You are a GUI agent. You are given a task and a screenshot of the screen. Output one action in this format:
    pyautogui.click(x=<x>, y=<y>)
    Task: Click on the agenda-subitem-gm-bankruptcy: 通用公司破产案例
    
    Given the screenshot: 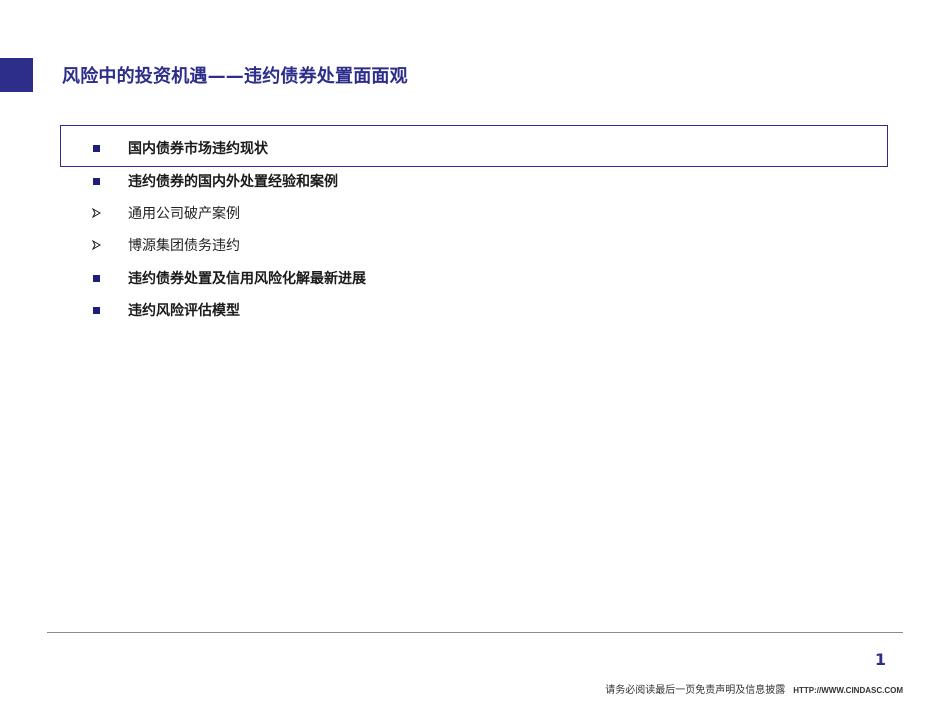 What is the action you would take?
    pyautogui.click(x=165, y=213)
    